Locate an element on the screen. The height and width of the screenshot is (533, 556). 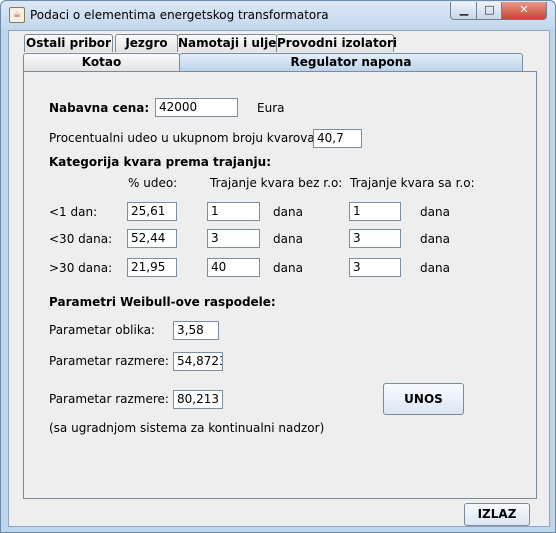
sa-ro-input-lt30: 3 is located at coordinates (375, 238).